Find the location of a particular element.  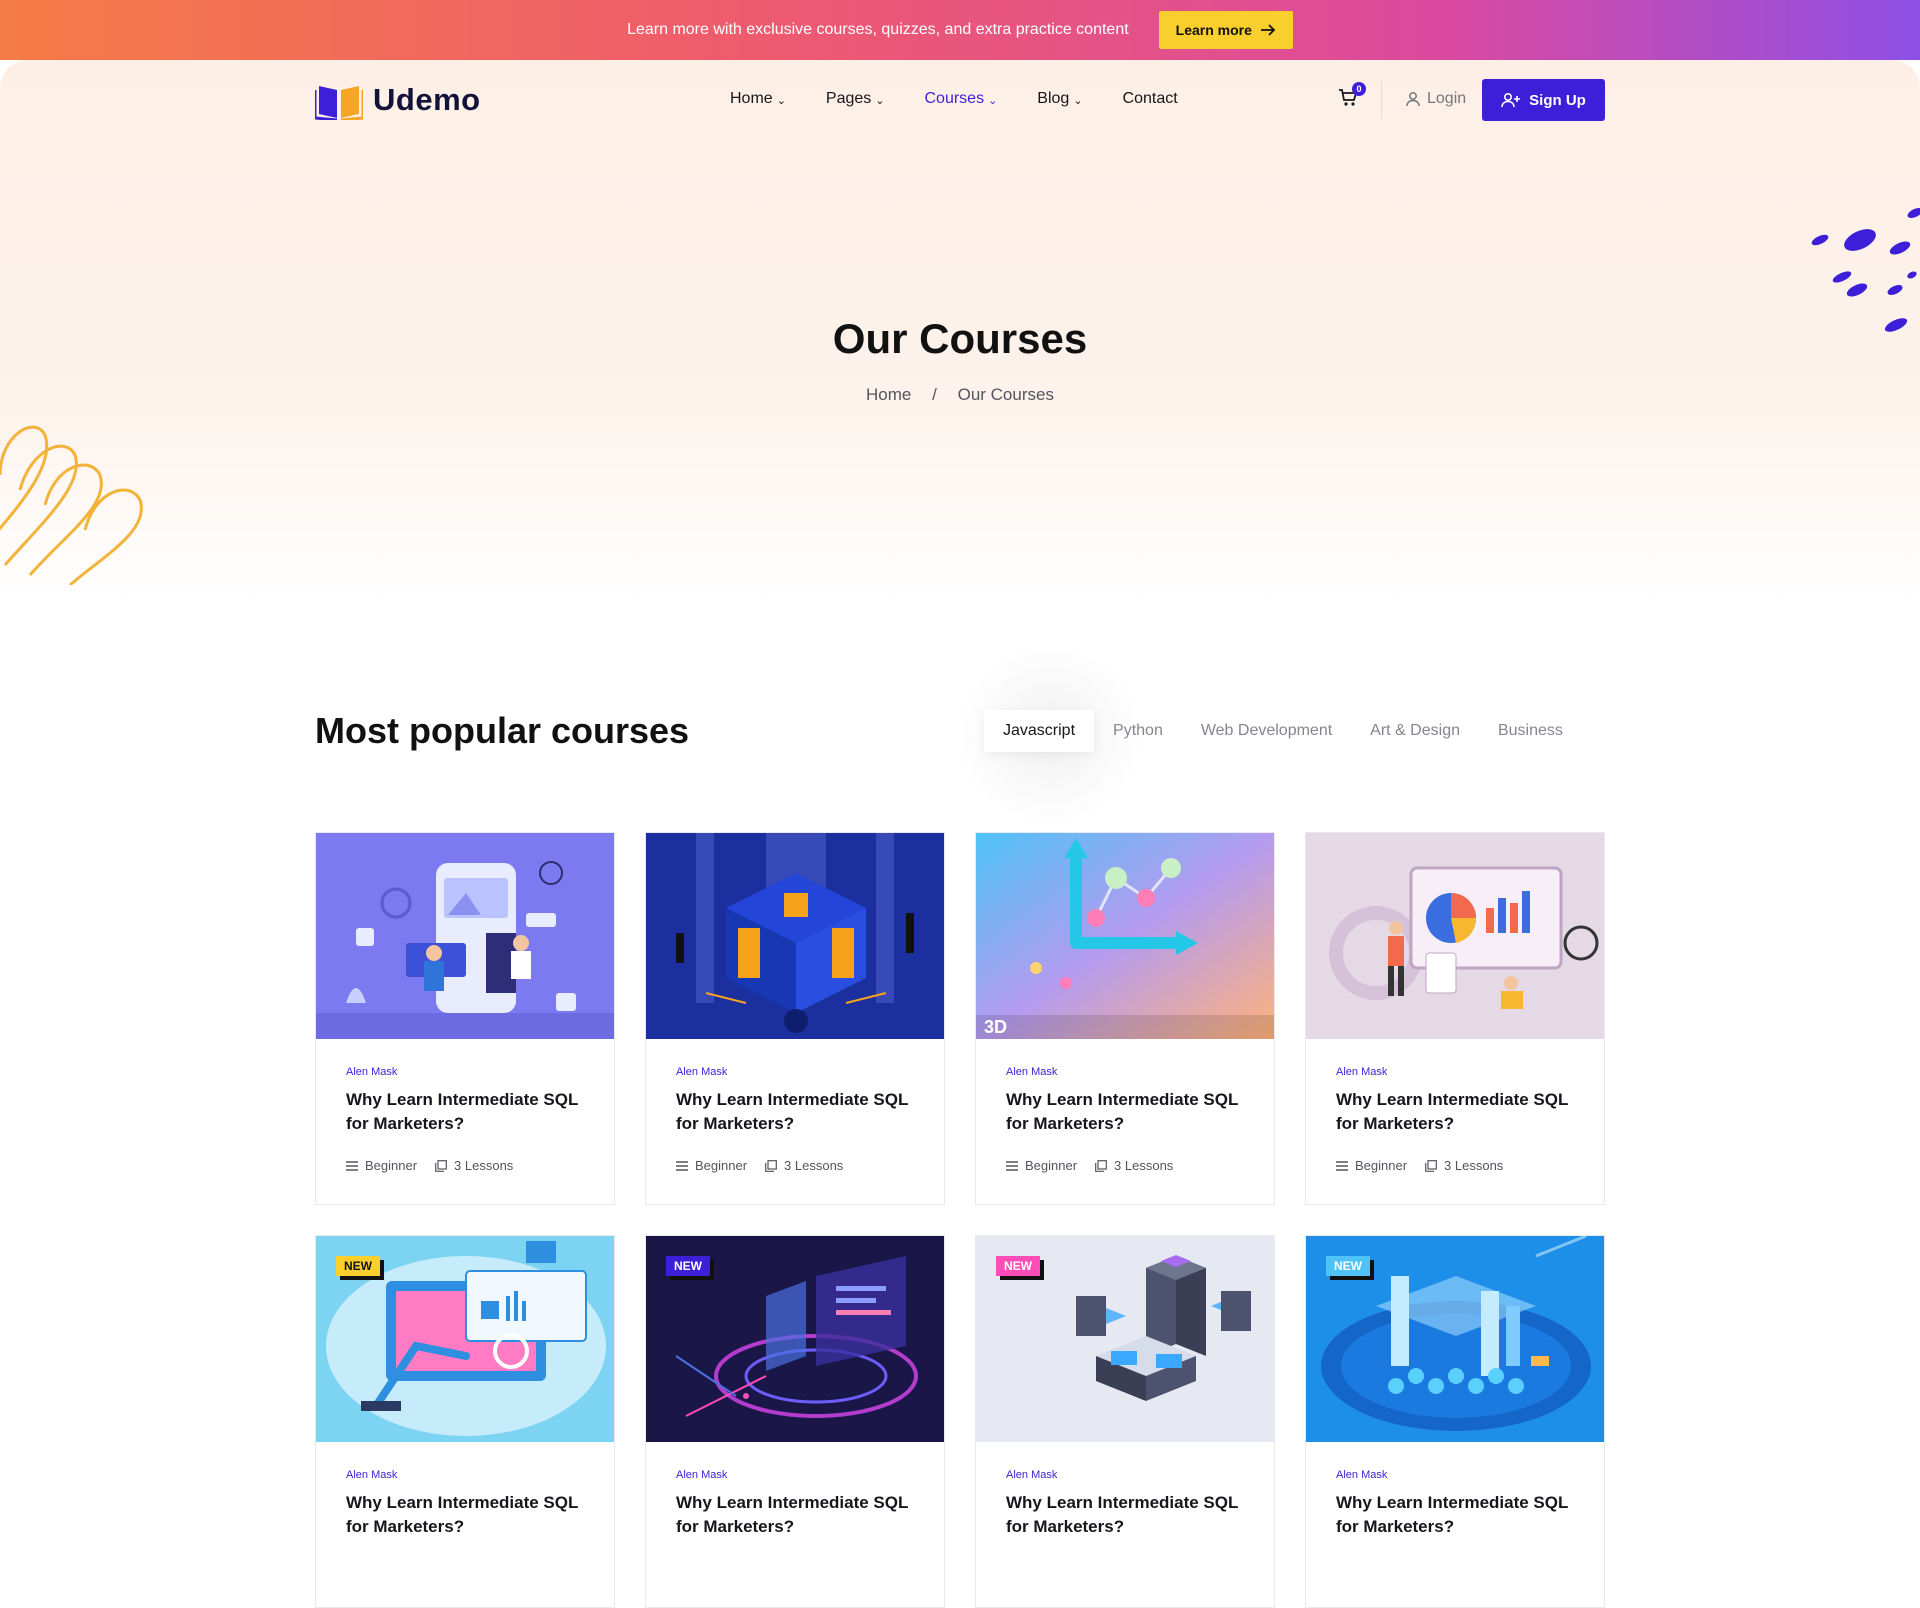

login-link: Login is located at coordinates (1435, 99).